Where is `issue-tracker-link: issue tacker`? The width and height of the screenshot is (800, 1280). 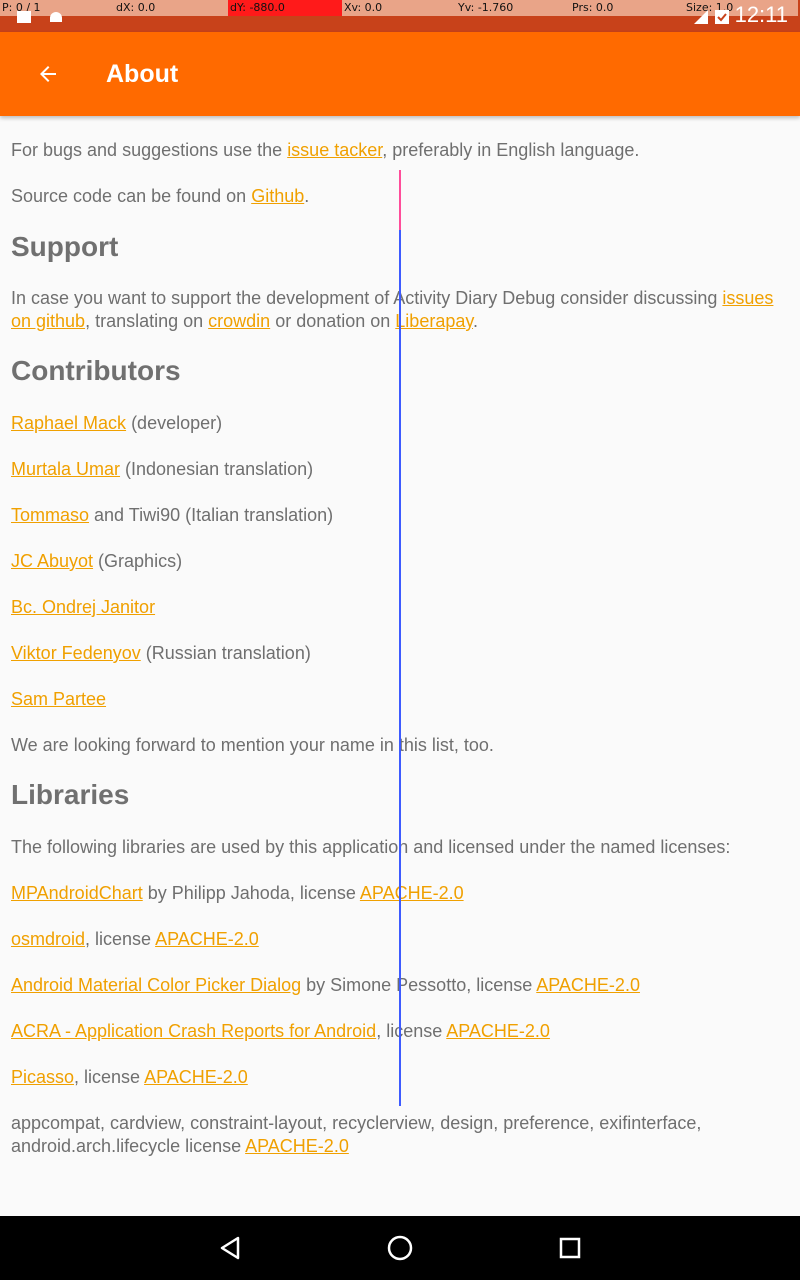 issue-tracker-link: issue tacker is located at coordinates (334, 150).